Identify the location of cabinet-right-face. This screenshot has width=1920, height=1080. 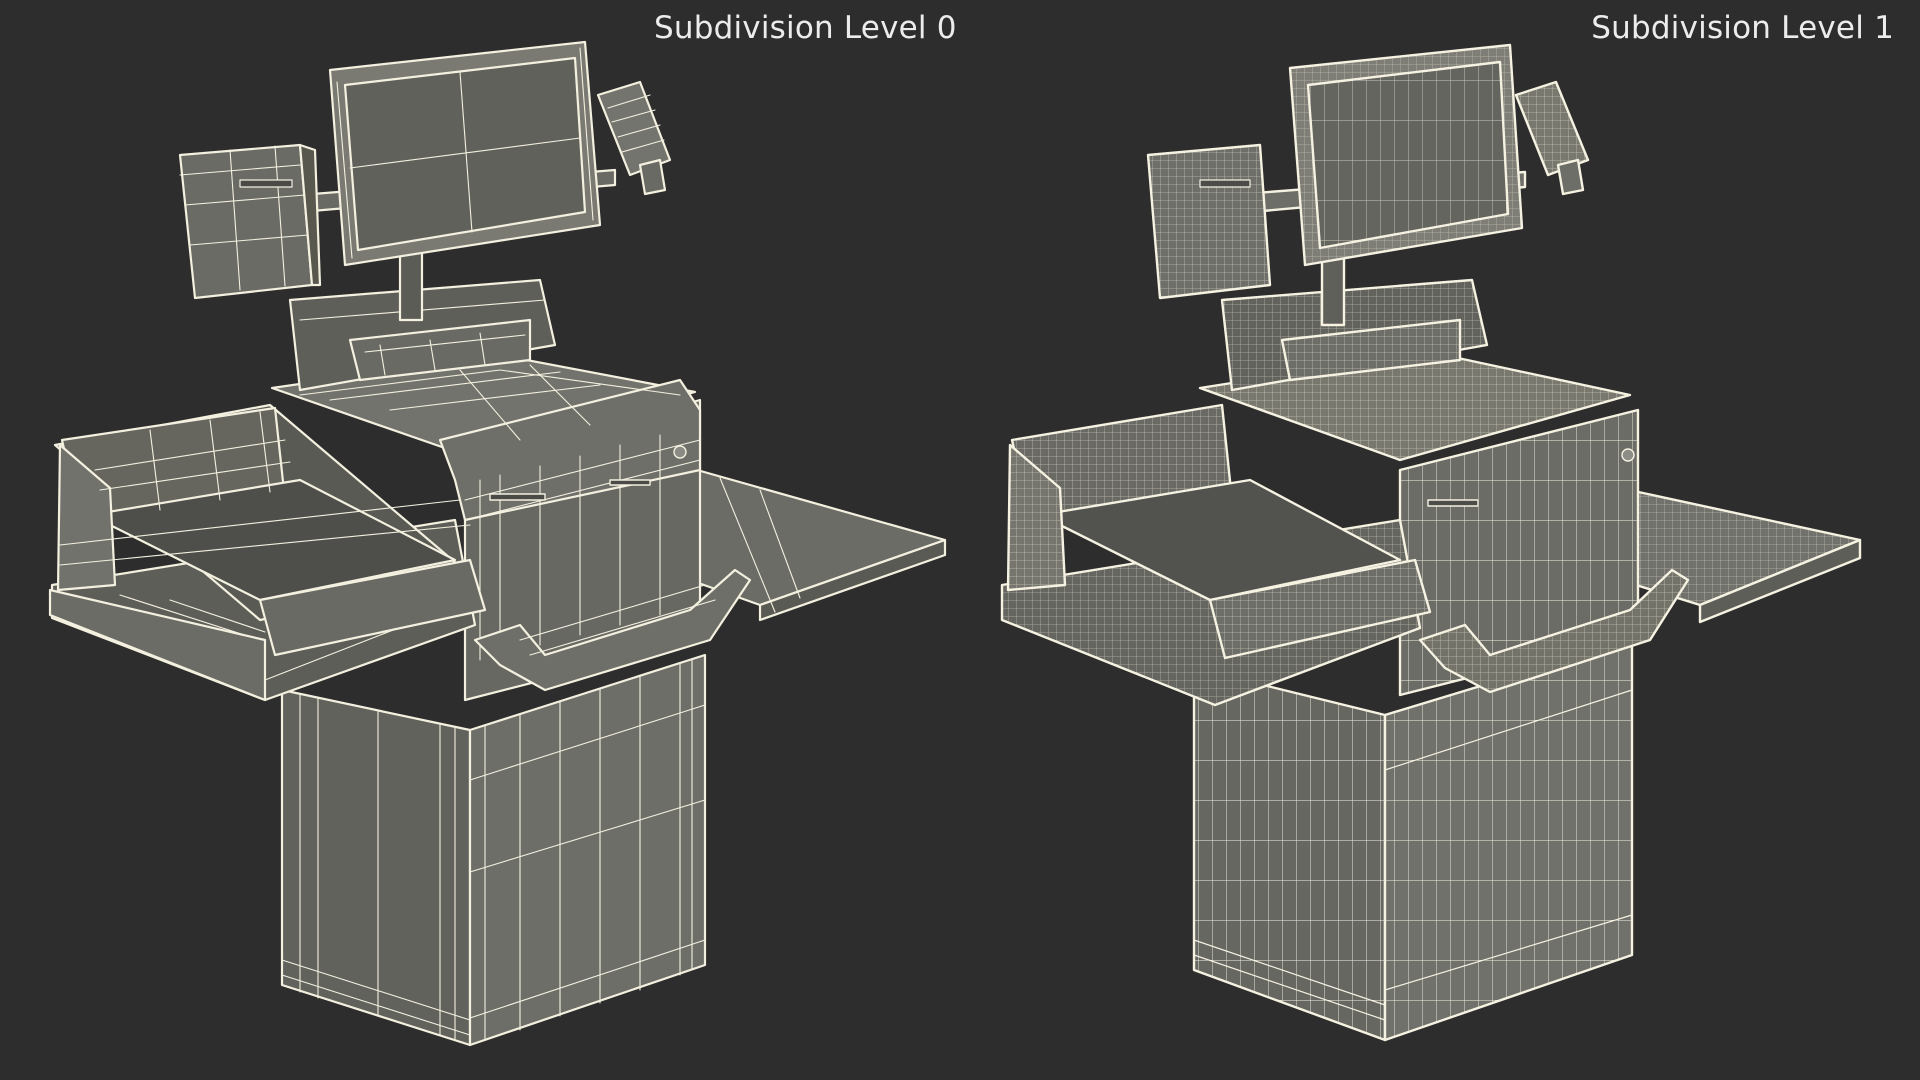
(587, 850).